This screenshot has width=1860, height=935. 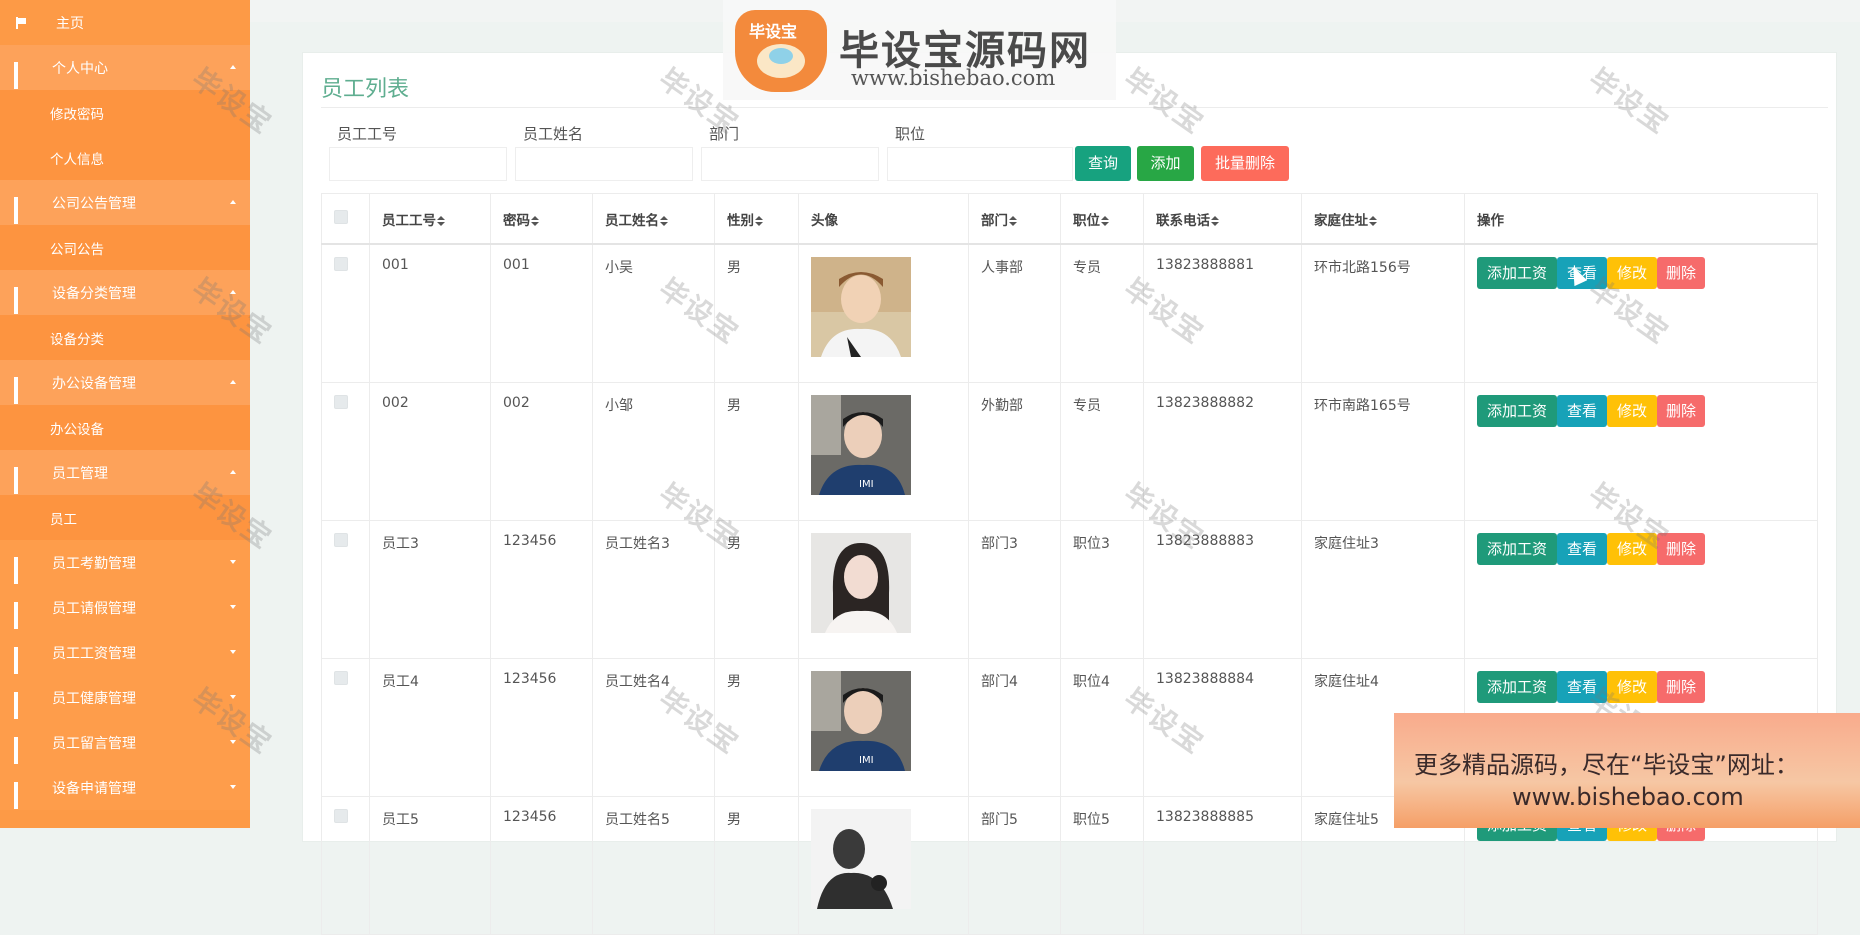 What do you see at coordinates (125, 22) in the screenshot?
I see `sidebar-item-home: 主页` at bounding box center [125, 22].